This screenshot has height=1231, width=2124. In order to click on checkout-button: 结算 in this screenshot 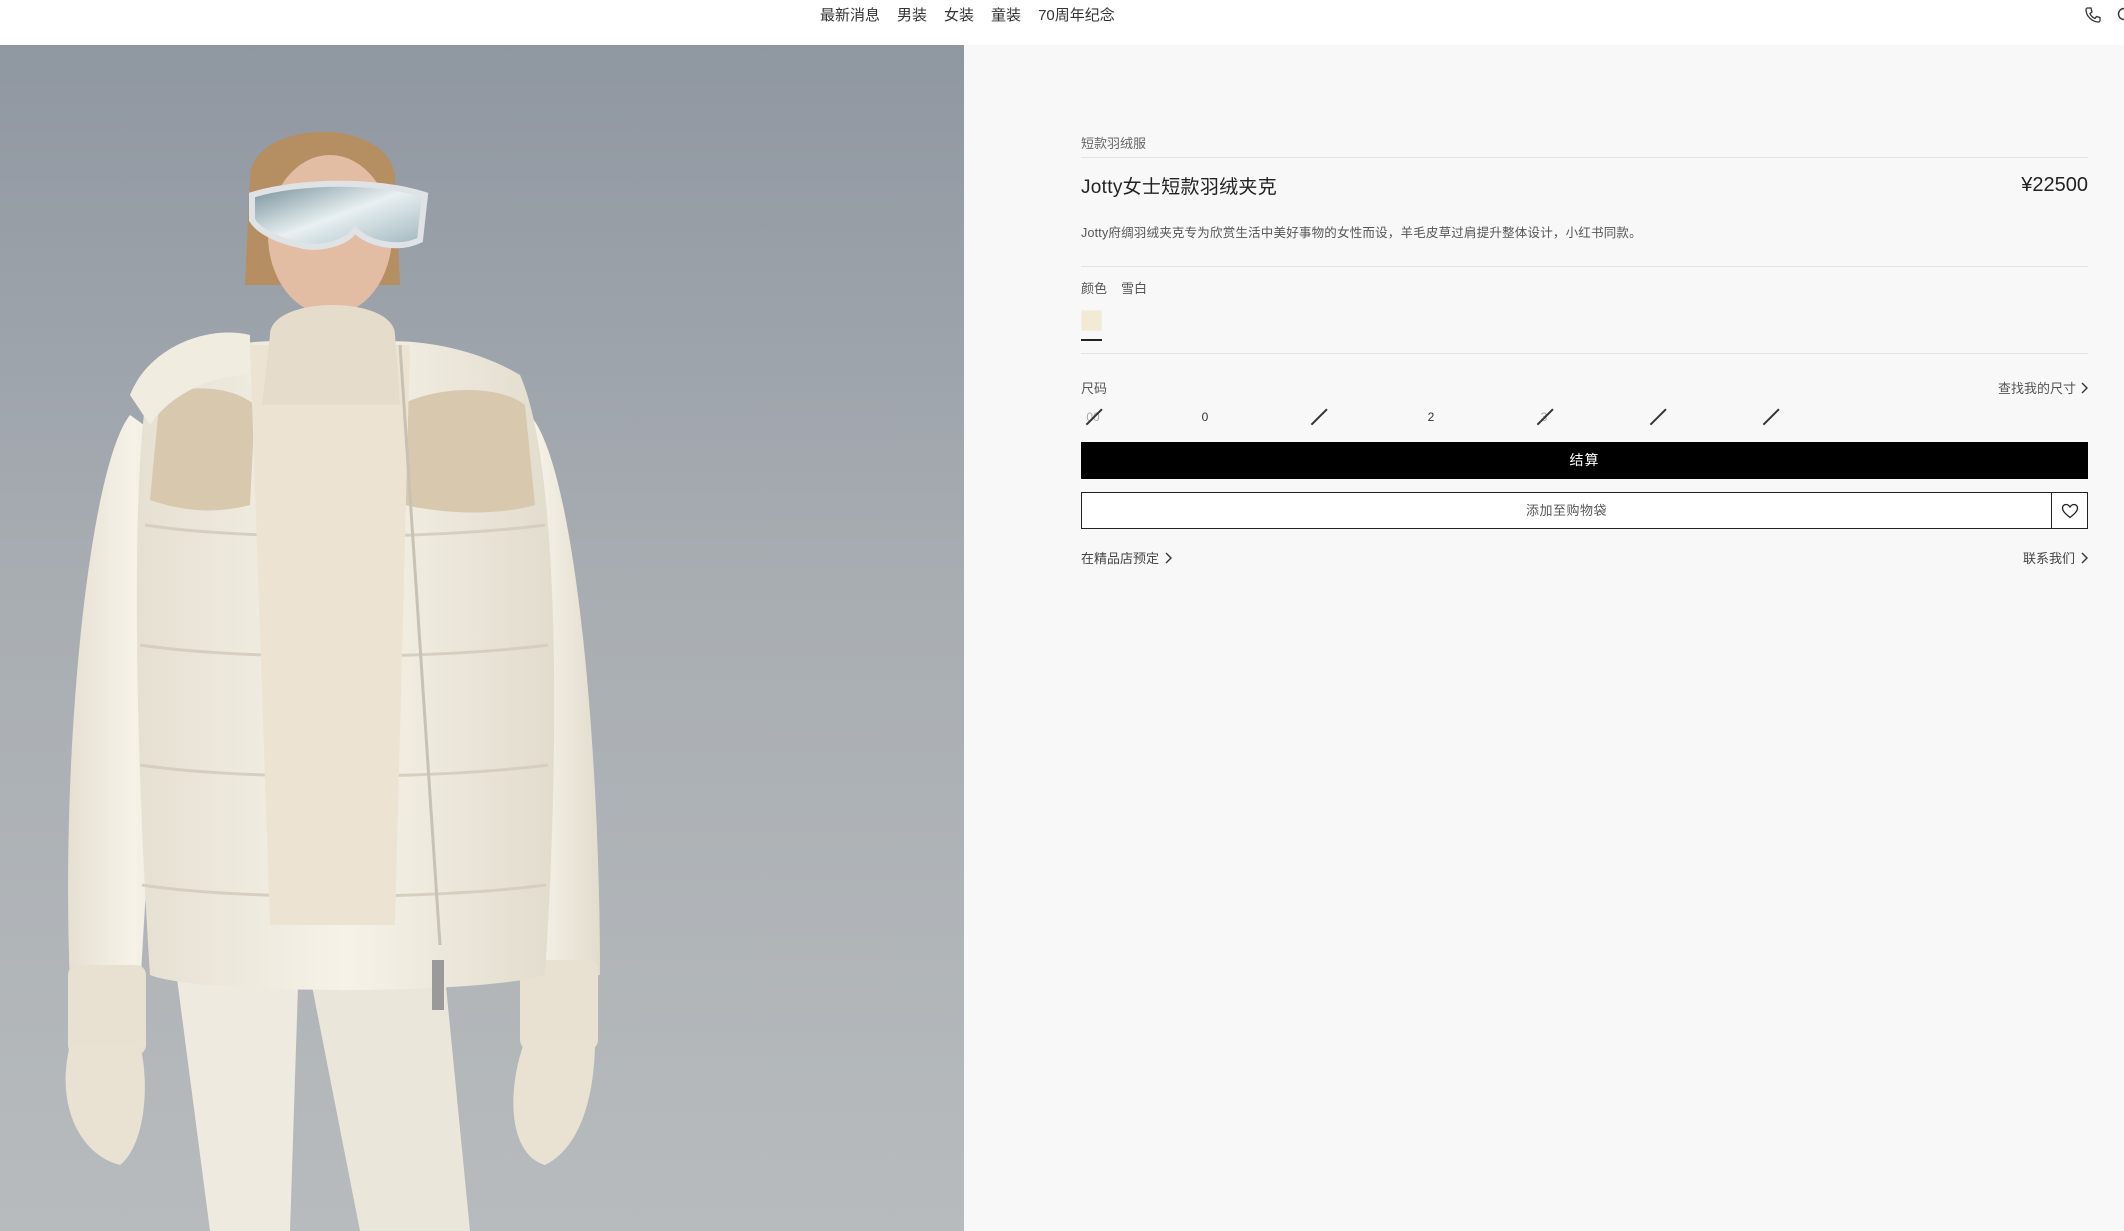, I will do `click(1584, 460)`.